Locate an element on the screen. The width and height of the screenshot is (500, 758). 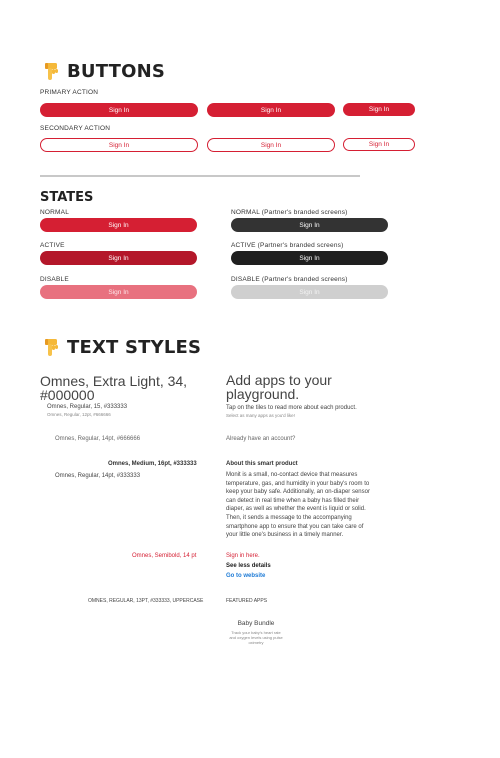
sample-select-text: Select as many apps as you'd like! is located at coordinates (260, 415).